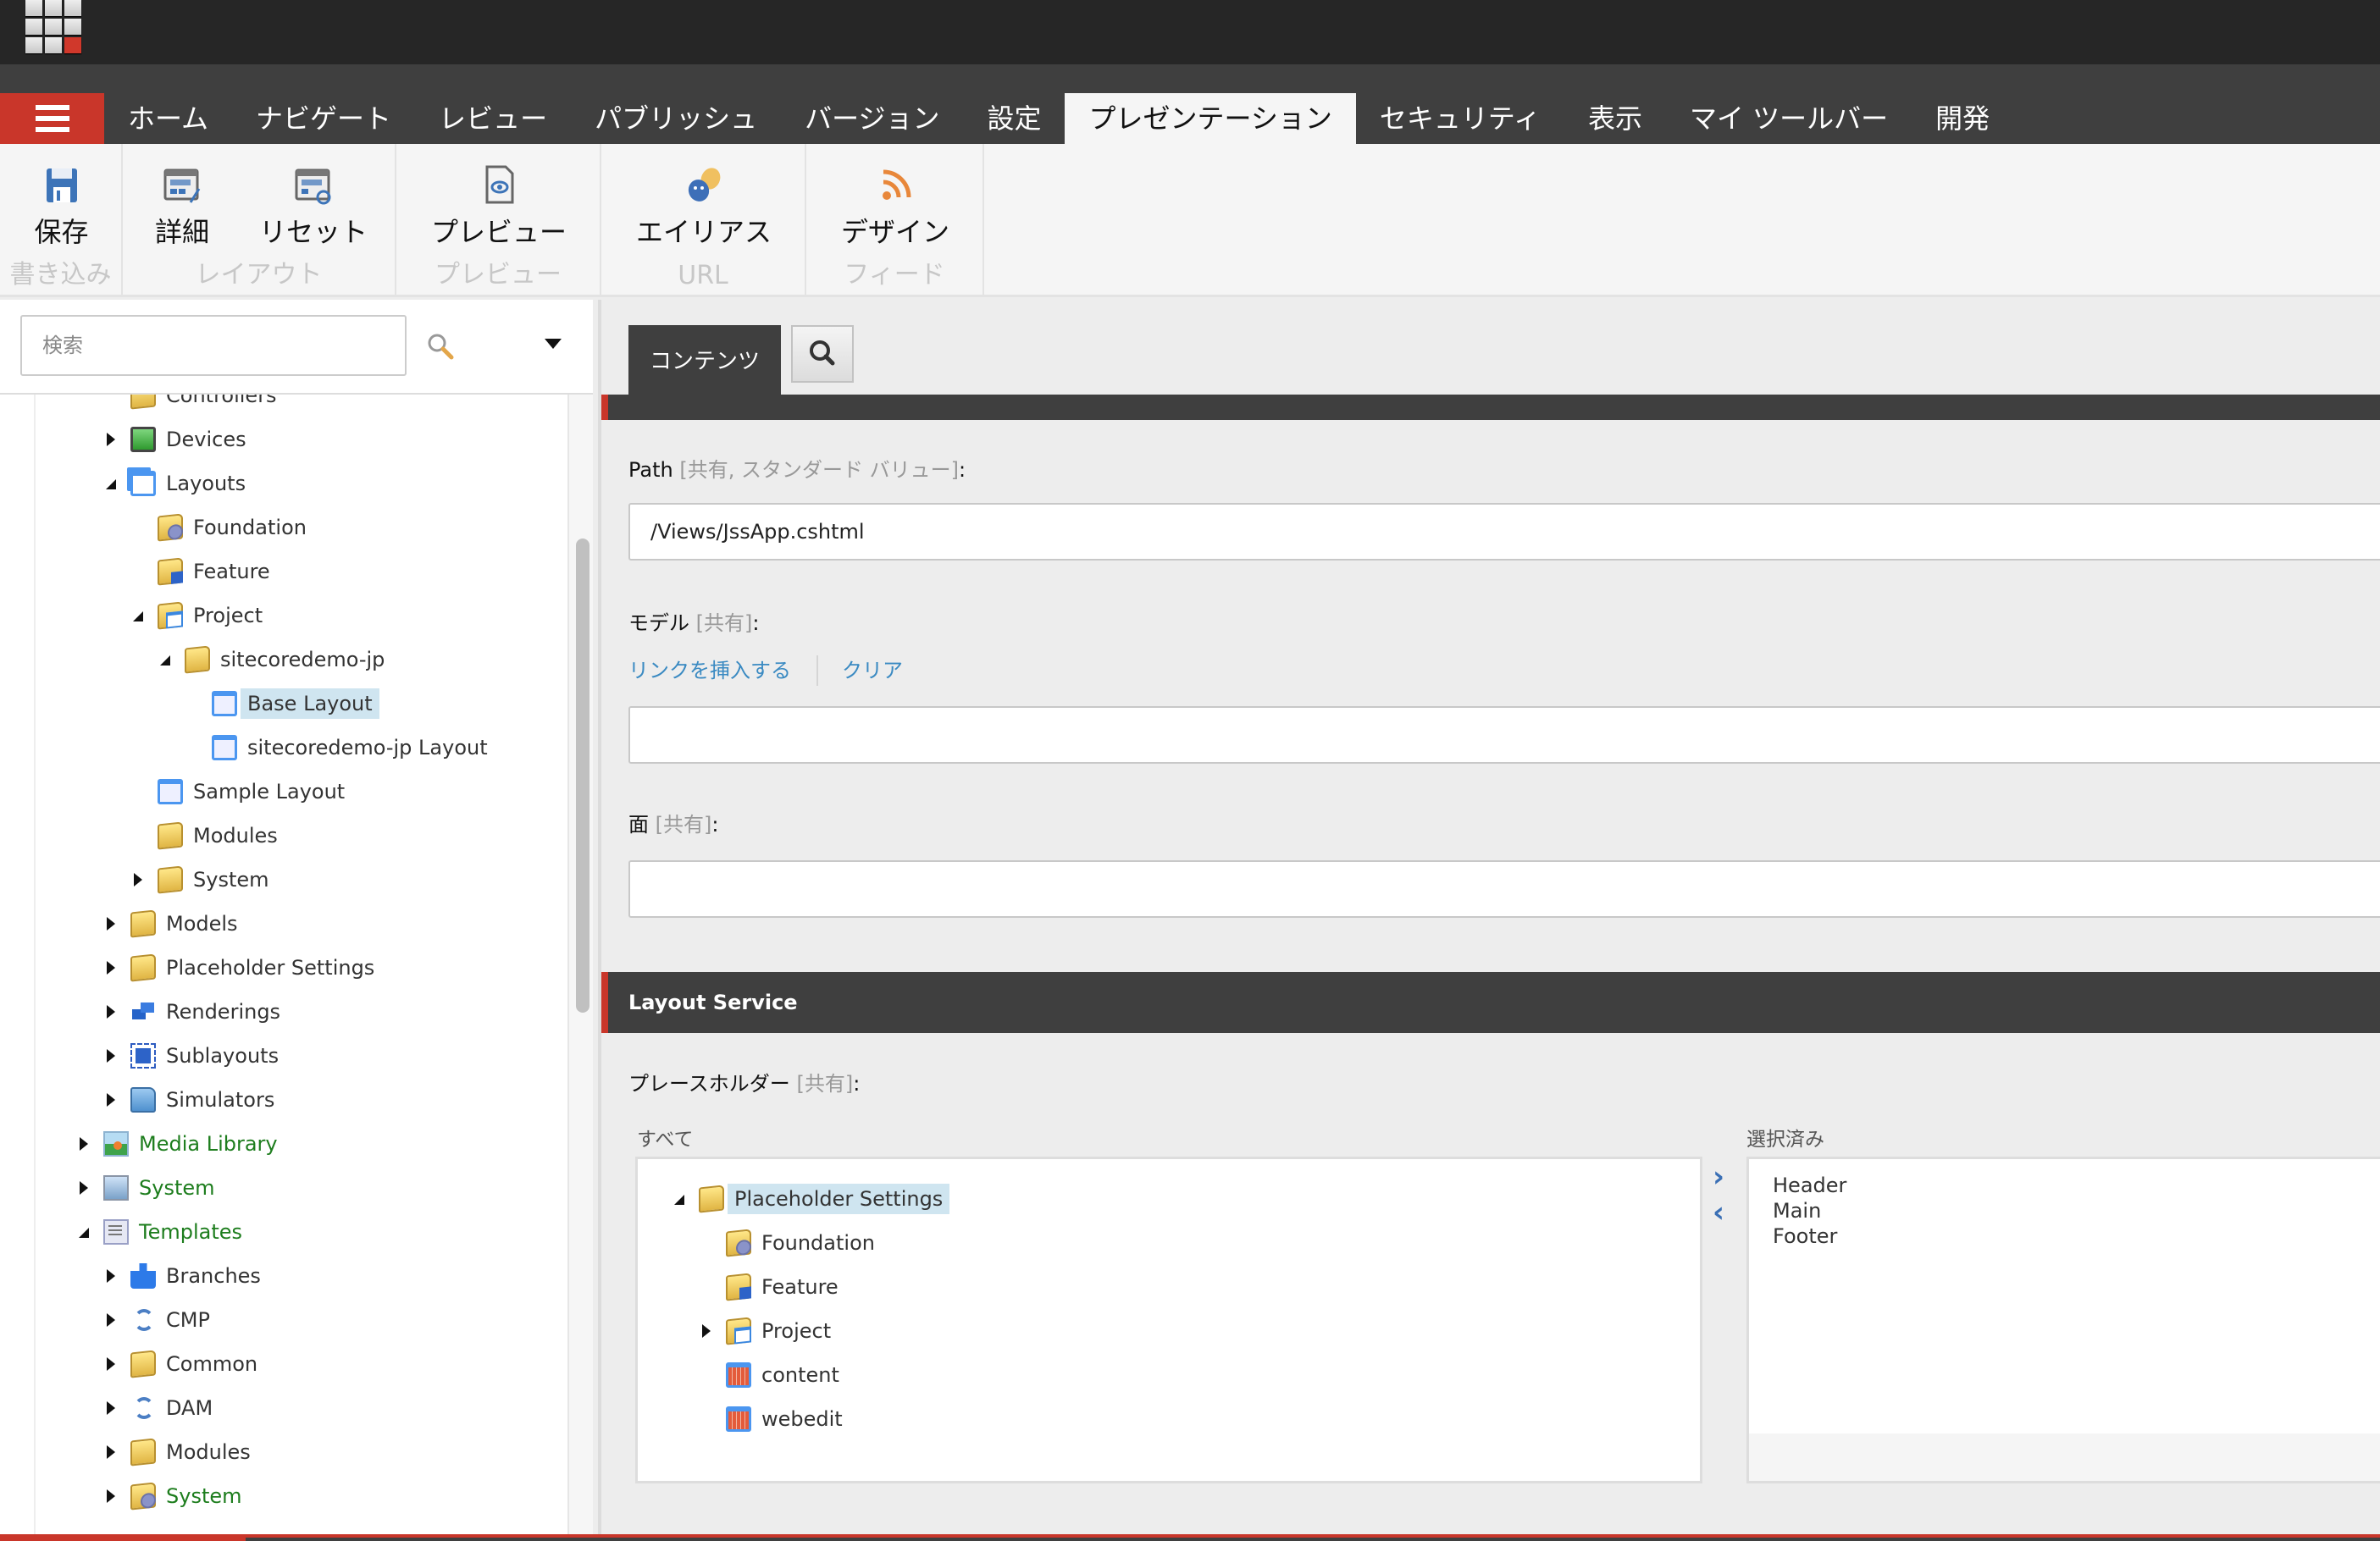 The width and height of the screenshot is (2380, 1541). Describe the element at coordinates (170, 791) in the screenshot. I see `layout-icon` at that location.